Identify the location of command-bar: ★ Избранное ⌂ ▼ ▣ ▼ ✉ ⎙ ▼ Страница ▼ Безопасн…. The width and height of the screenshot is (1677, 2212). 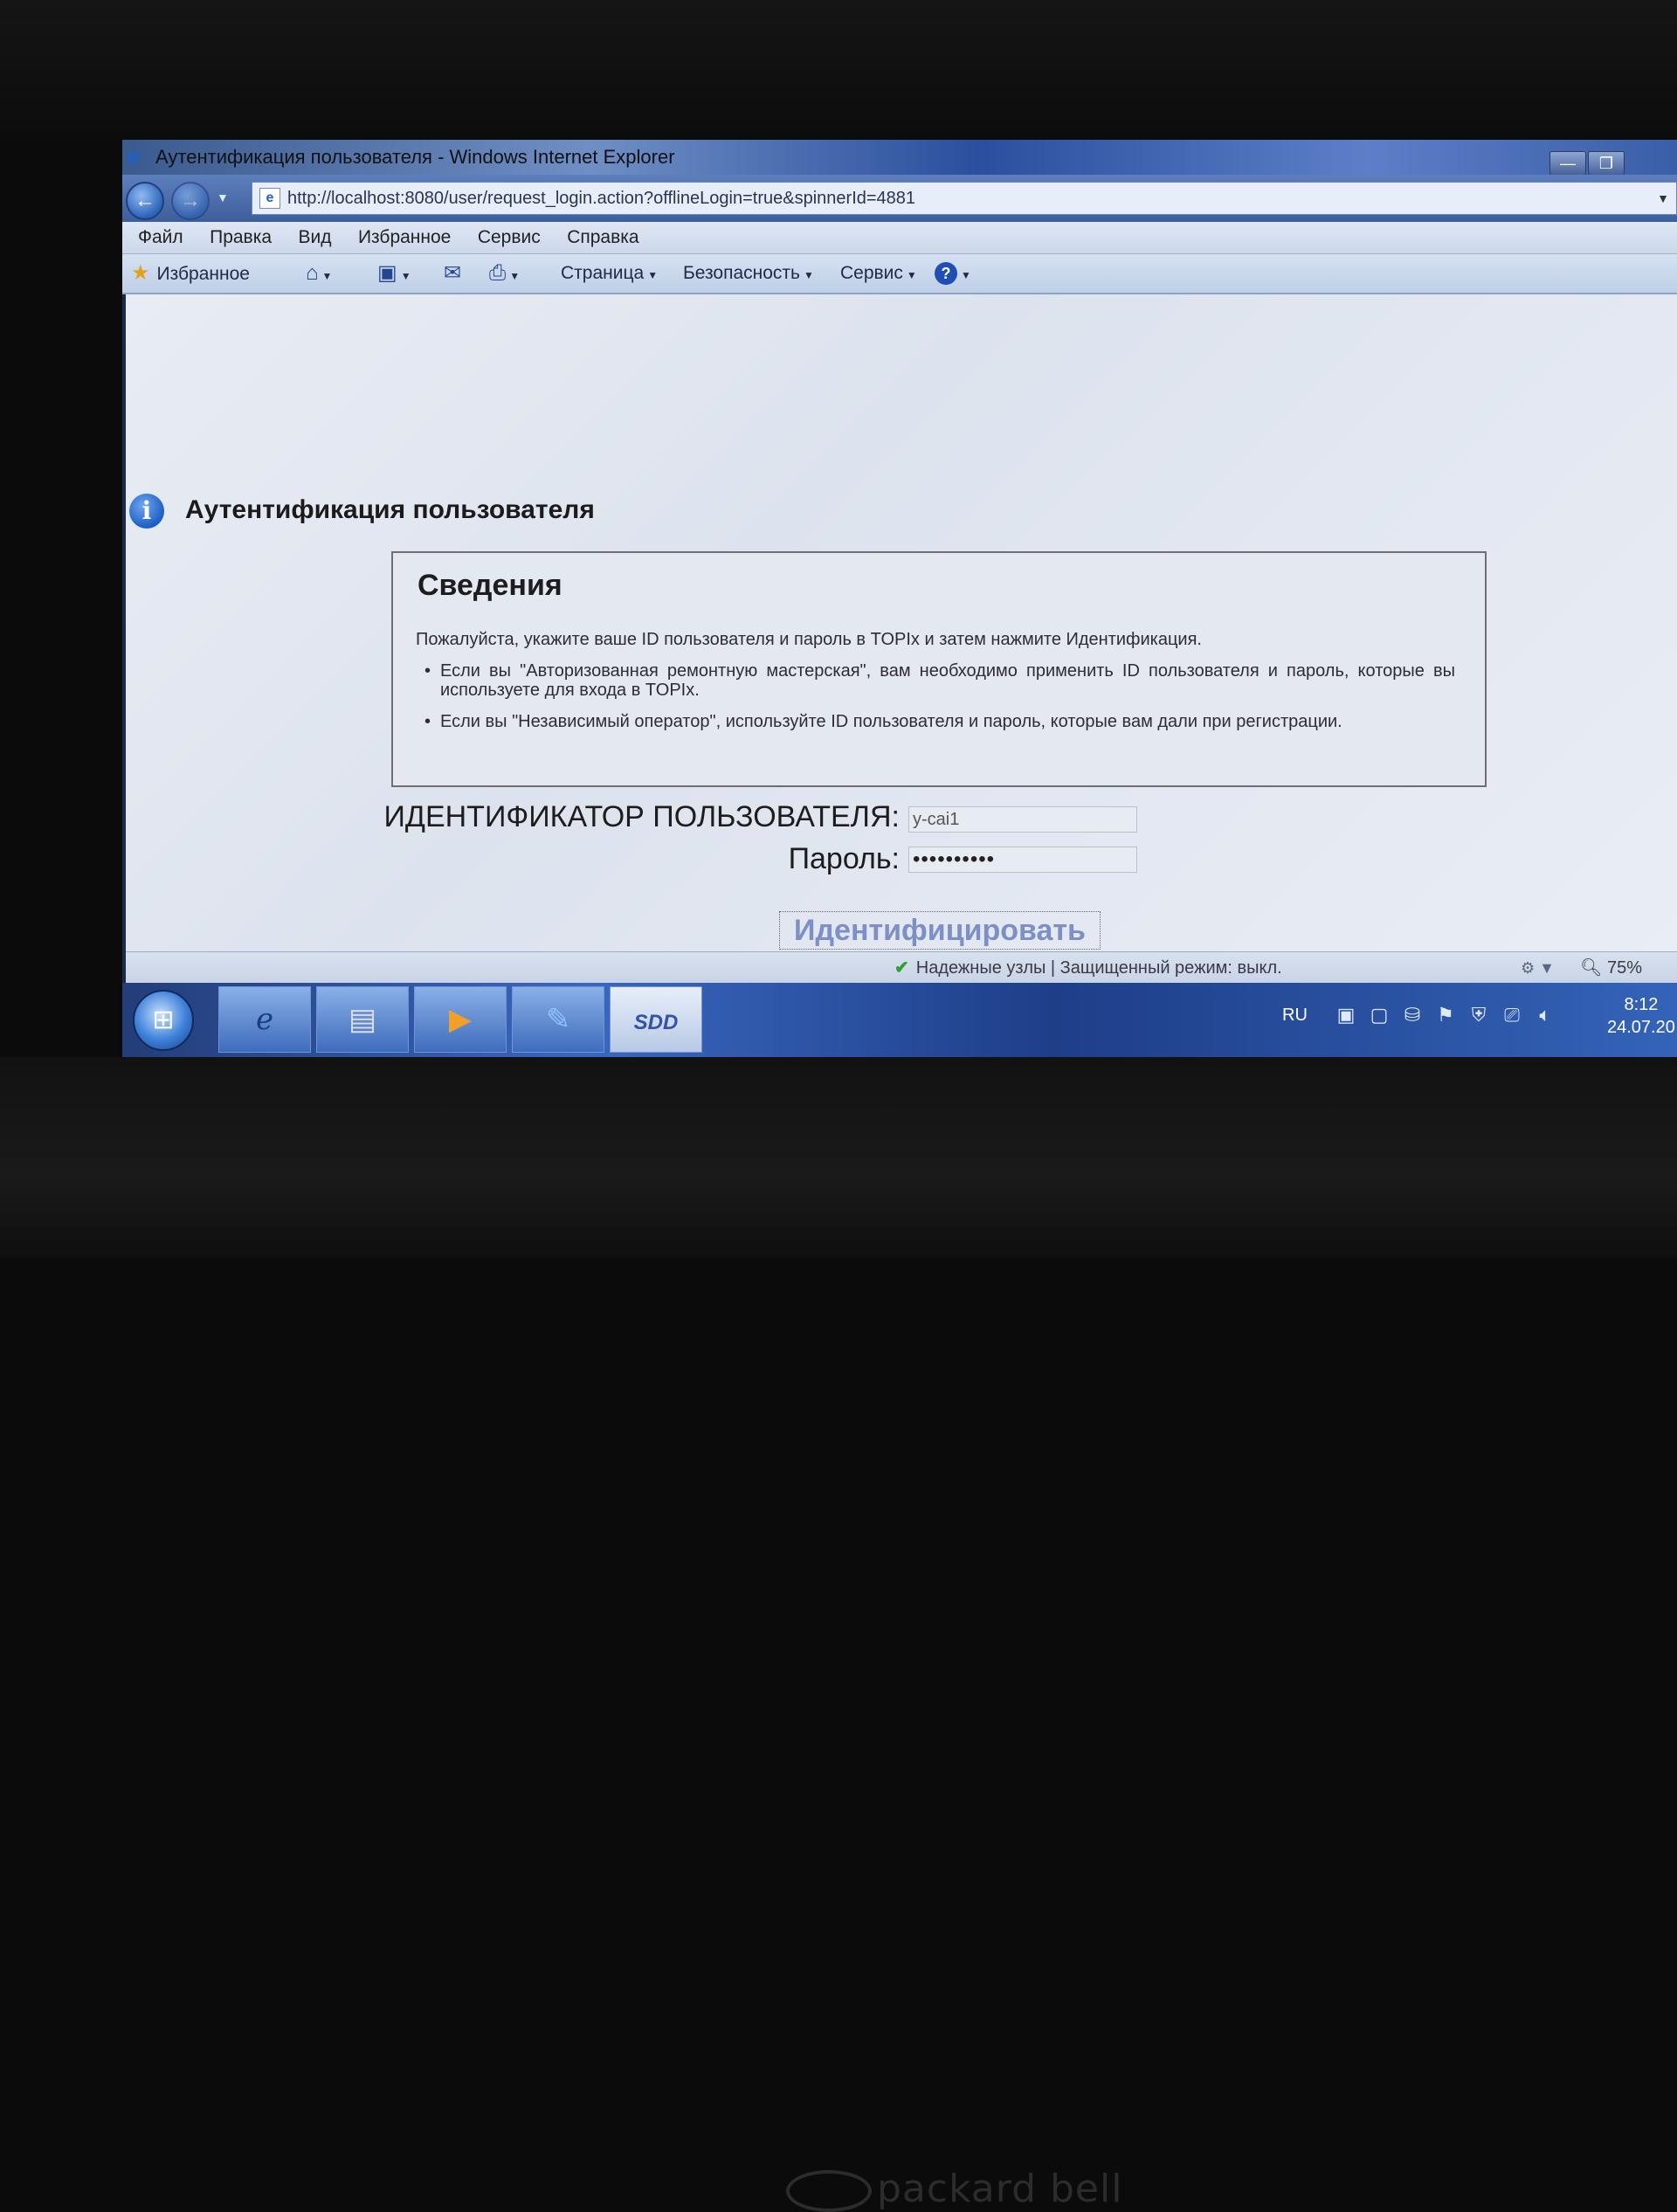
(899, 274).